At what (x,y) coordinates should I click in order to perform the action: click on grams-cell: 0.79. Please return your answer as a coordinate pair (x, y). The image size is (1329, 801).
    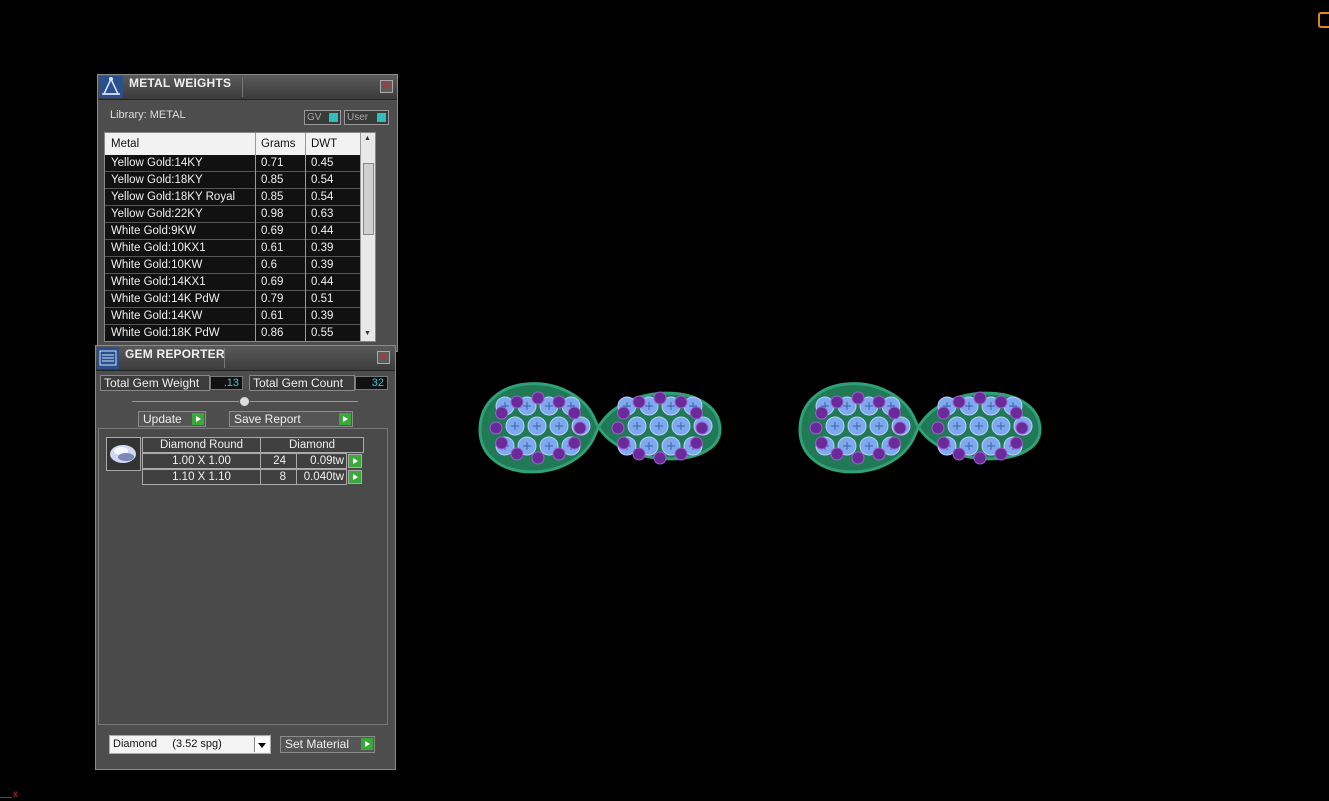
    Looking at the image, I should click on (272, 299).